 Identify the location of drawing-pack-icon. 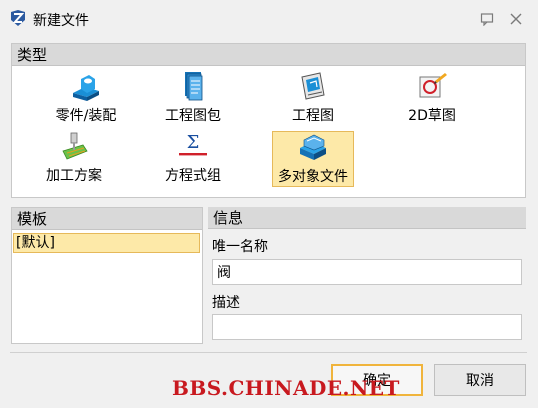
(194, 86).